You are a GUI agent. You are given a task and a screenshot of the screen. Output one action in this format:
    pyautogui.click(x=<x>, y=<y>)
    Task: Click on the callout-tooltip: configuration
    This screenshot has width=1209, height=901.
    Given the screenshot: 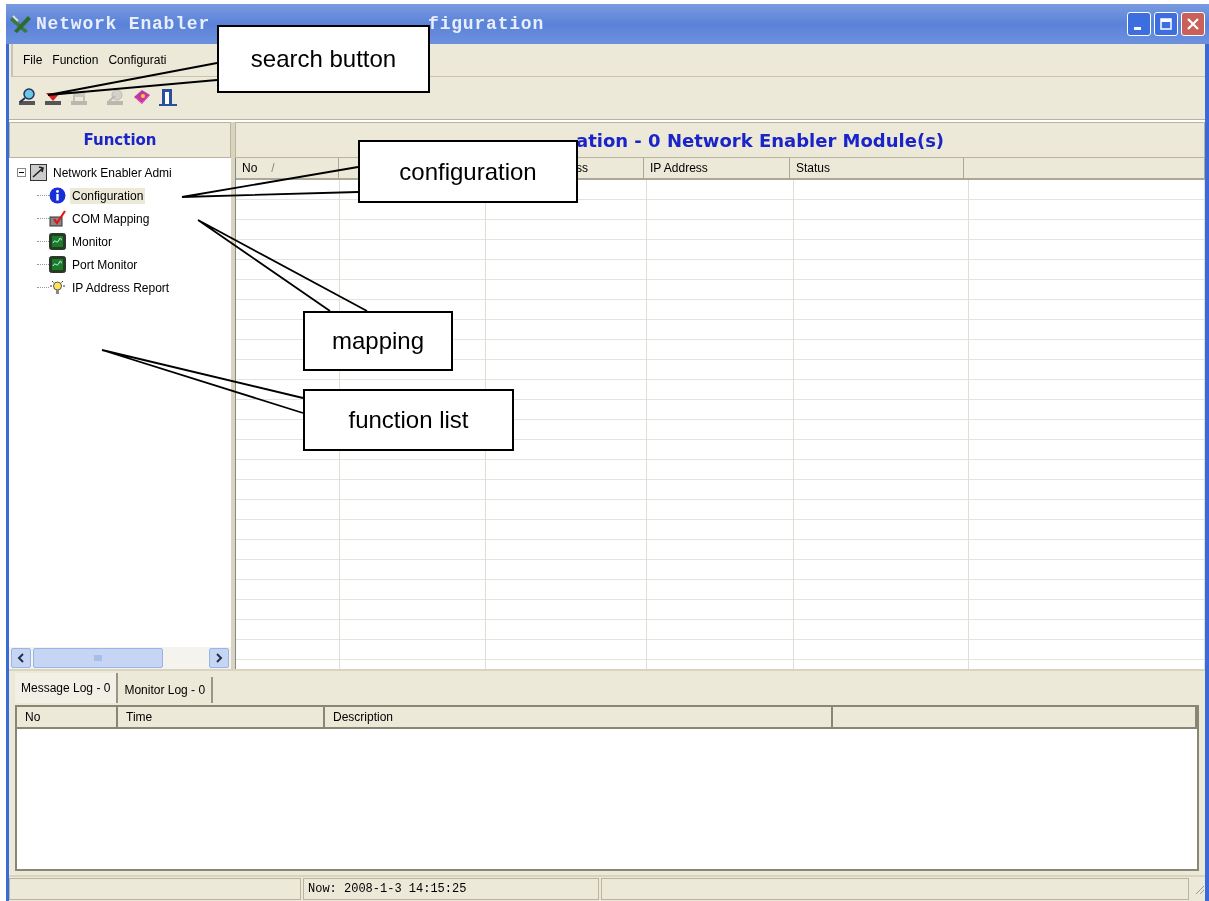 What is the action you would take?
    pyautogui.click(x=468, y=171)
    